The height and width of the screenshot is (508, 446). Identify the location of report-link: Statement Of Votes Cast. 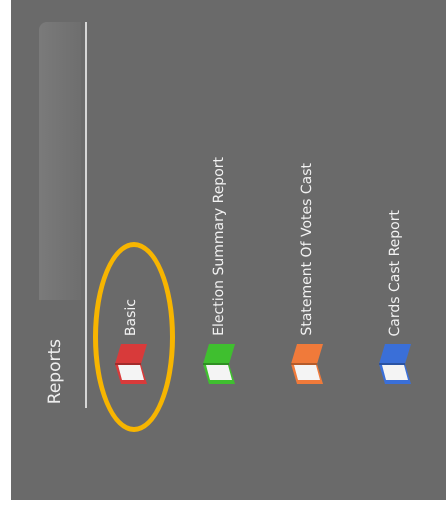
(307, 249).